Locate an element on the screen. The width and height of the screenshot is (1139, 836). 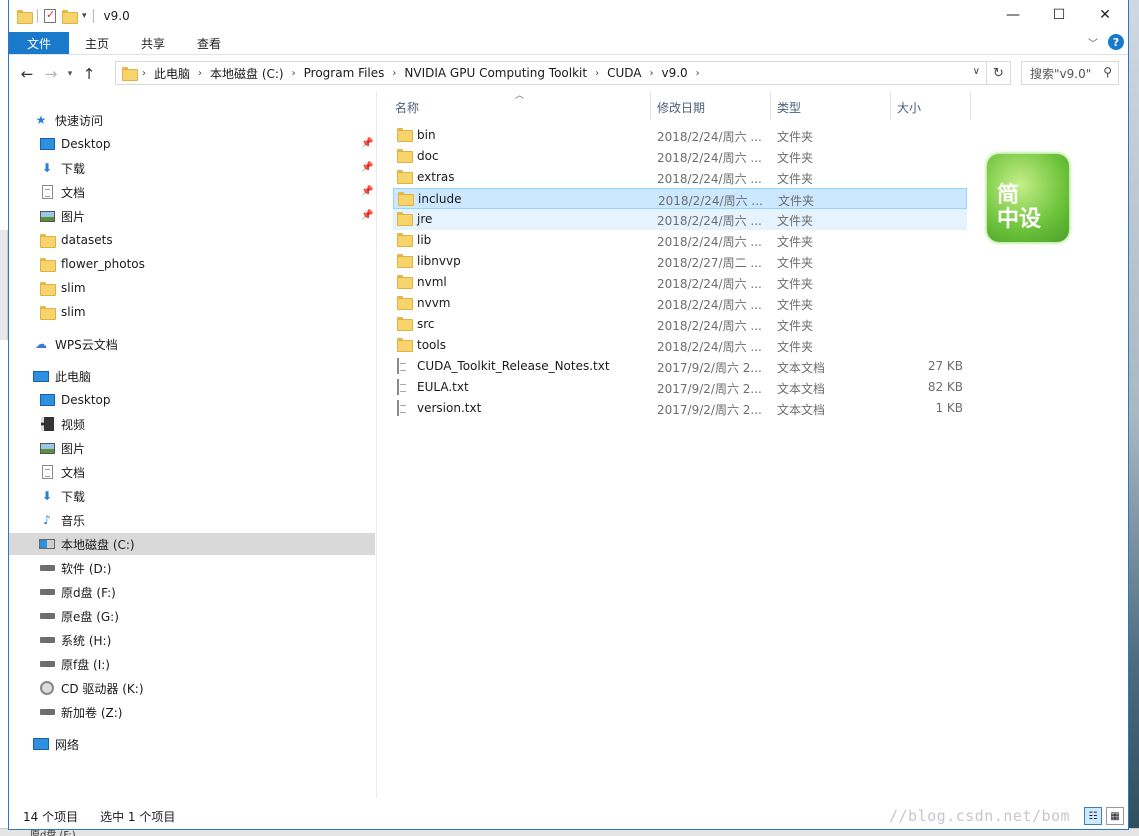
folder-icon is located at coordinates (406, 199).